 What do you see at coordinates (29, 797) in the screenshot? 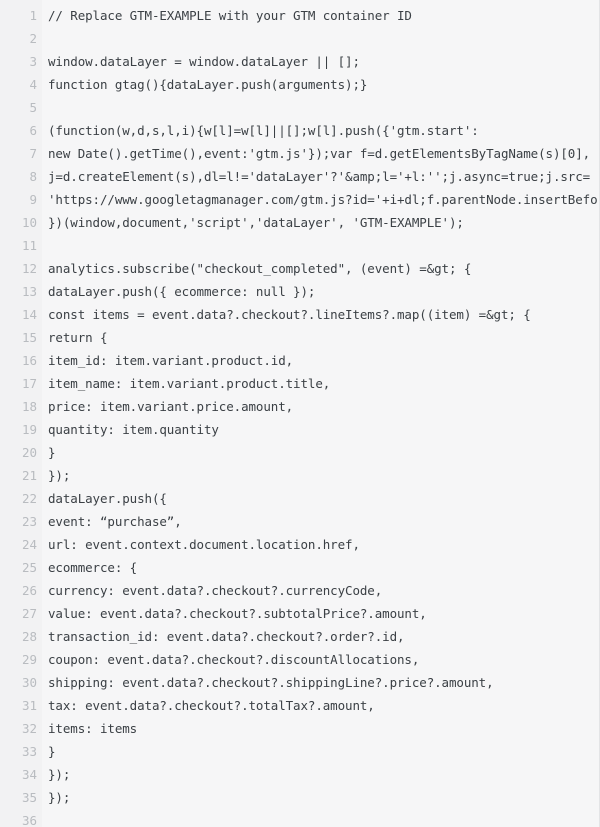
I see `line-number: 35` at bounding box center [29, 797].